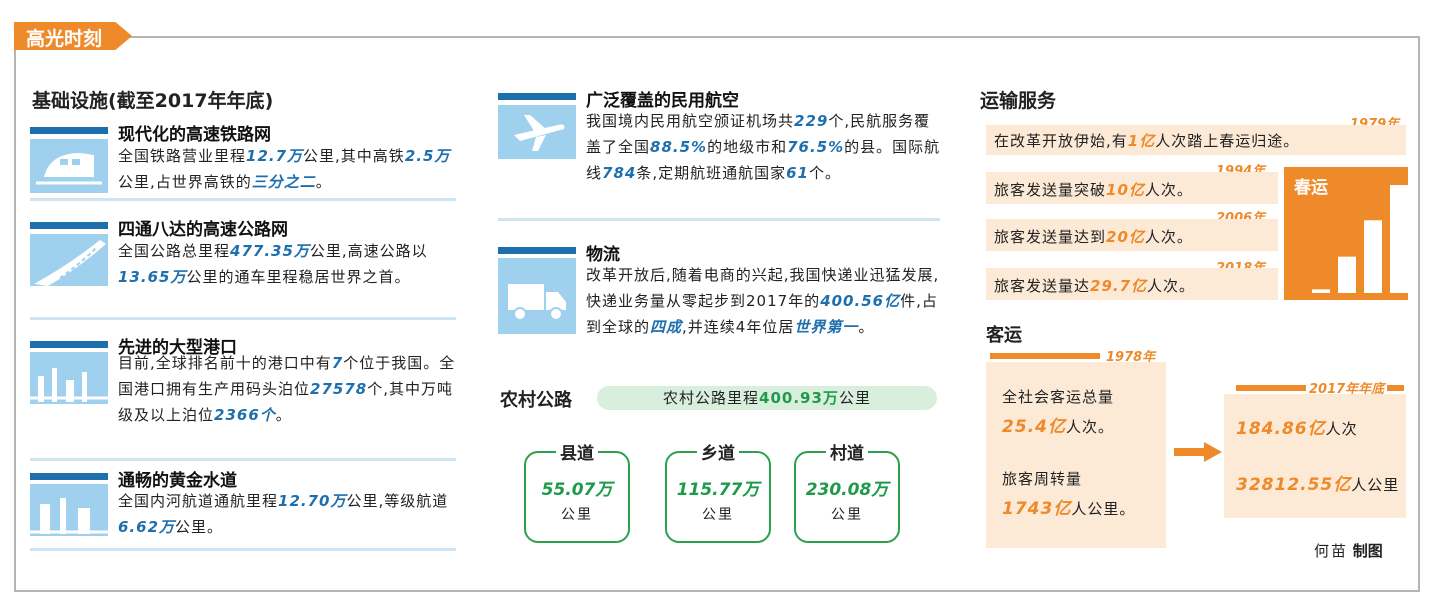 The width and height of the screenshot is (1445, 609). What do you see at coordinates (69, 378) in the screenshot?
I see `port-icon` at bounding box center [69, 378].